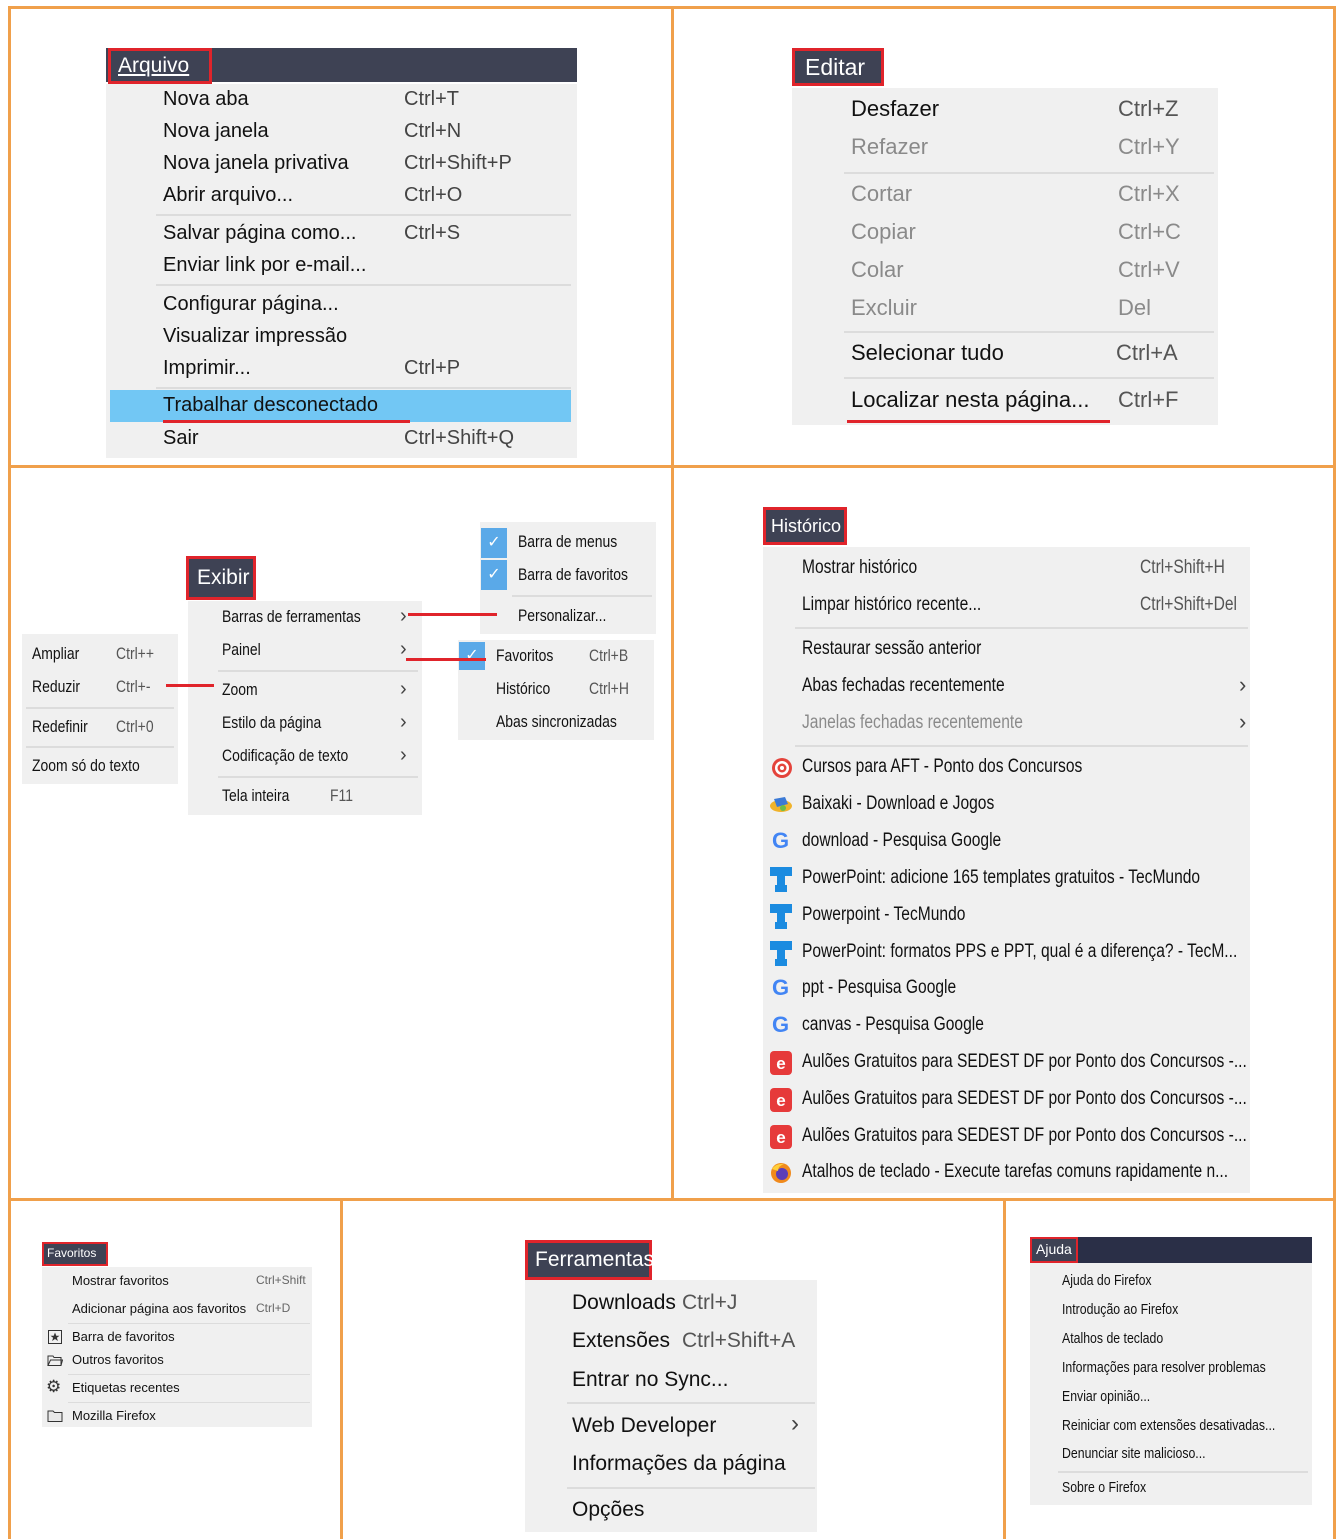 The image size is (1340, 1539). Describe the element at coordinates (589, 1260) in the screenshot. I see `ferramentas-menu-title: Ferramentas` at that location.